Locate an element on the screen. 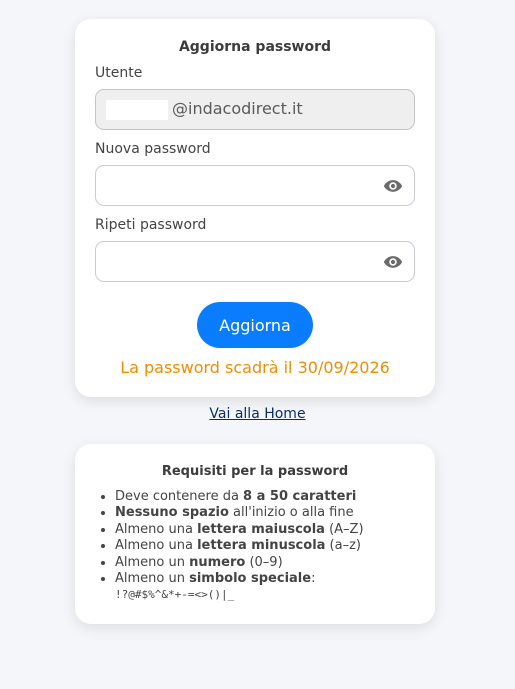 The width and height of the screenshot is (515, 689). password-expiry-notice: La password scadrà il 30/09/2026 is located at coordinates (255, 367).